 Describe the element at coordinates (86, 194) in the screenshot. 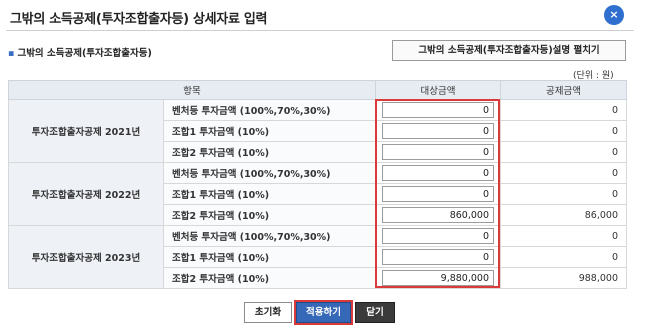

I see `group-label-2022: 투자조합출자공제 2022년` at that location.